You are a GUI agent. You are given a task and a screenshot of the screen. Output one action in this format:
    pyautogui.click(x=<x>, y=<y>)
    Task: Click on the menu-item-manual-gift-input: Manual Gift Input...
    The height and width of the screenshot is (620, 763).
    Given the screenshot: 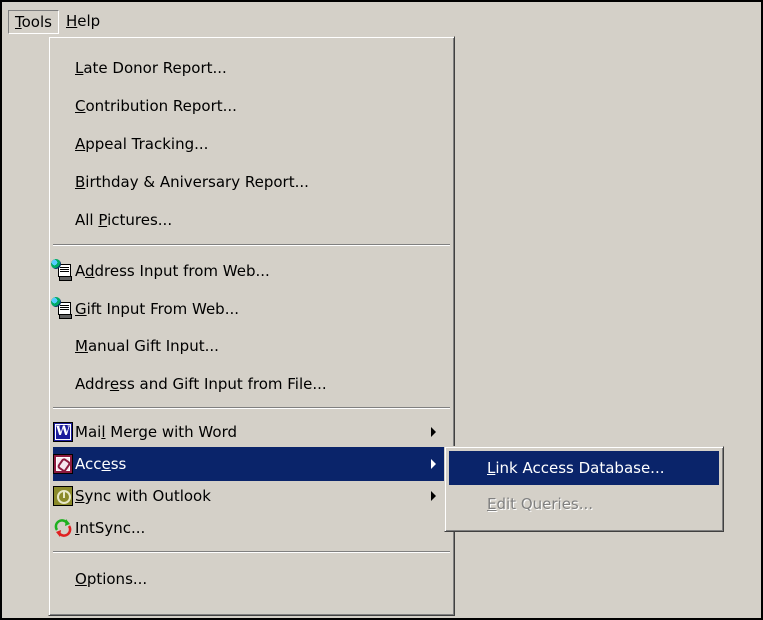 What is the action you would take?
    pyautogui.click(x=251, y=346)
    